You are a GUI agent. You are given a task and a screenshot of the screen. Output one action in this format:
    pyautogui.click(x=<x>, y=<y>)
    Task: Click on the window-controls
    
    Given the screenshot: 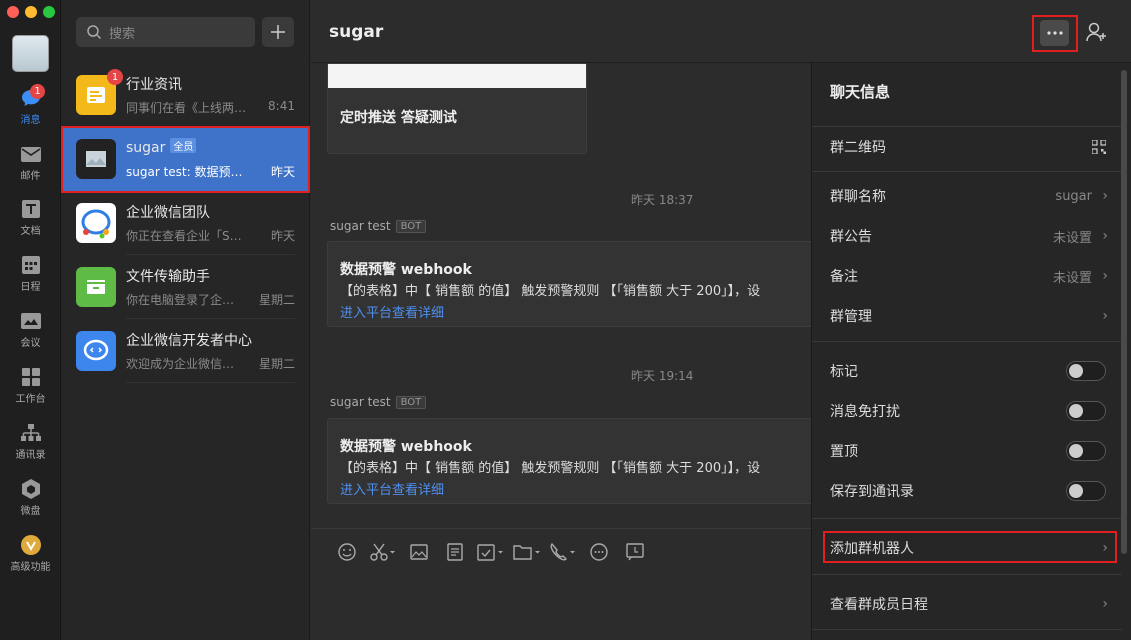 What is the action you would take?
    pyautogui.click(x=31, y=12)
    